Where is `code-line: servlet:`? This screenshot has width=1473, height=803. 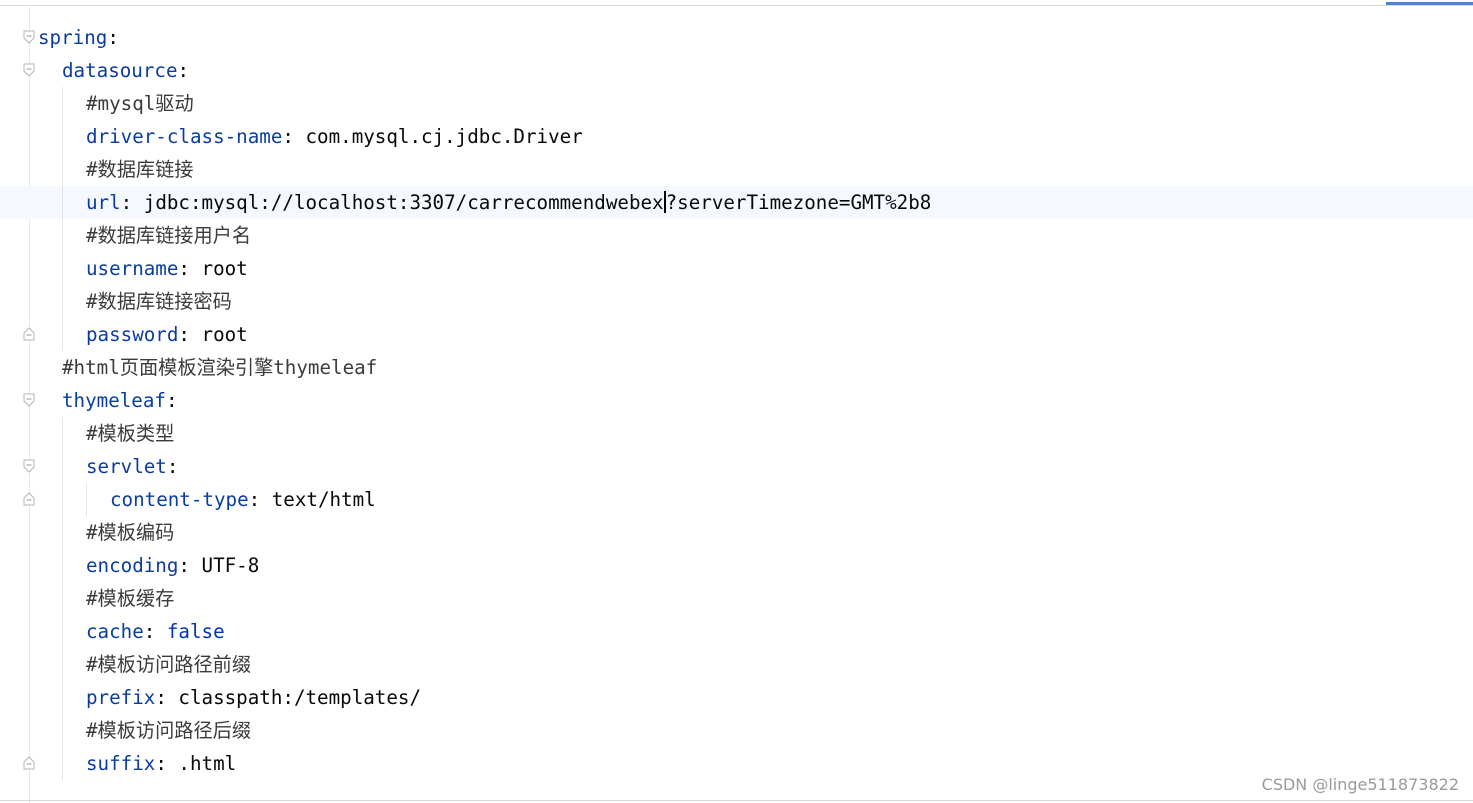 code-line: servlet: is located at coordinates (736, 466).